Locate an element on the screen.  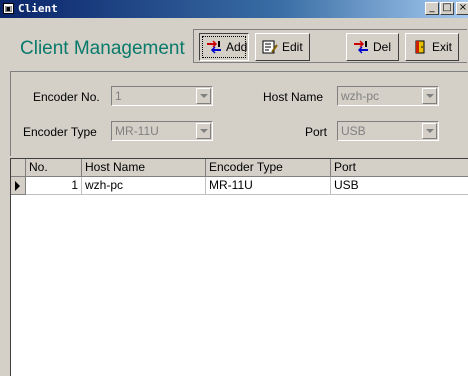
edit-button: Edit is located at coordinates (282, 47).